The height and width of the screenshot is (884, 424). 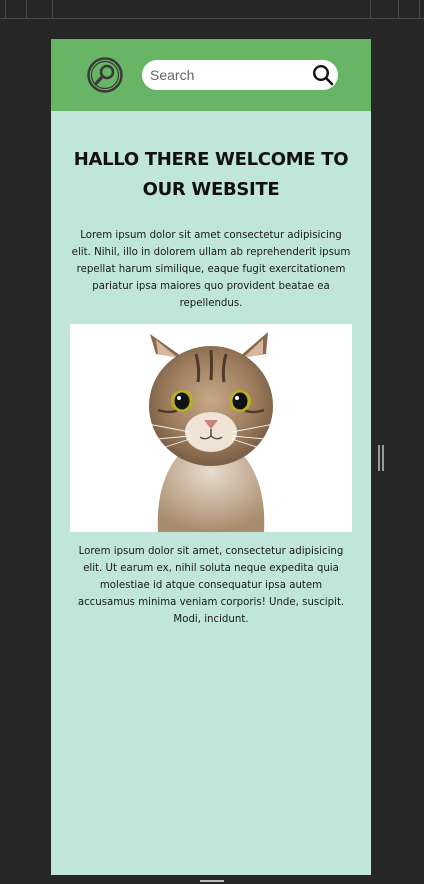 What do you see at coordinates (222, 75) in the screenshot?
I see `search-input` at bounding box center [222, 75].